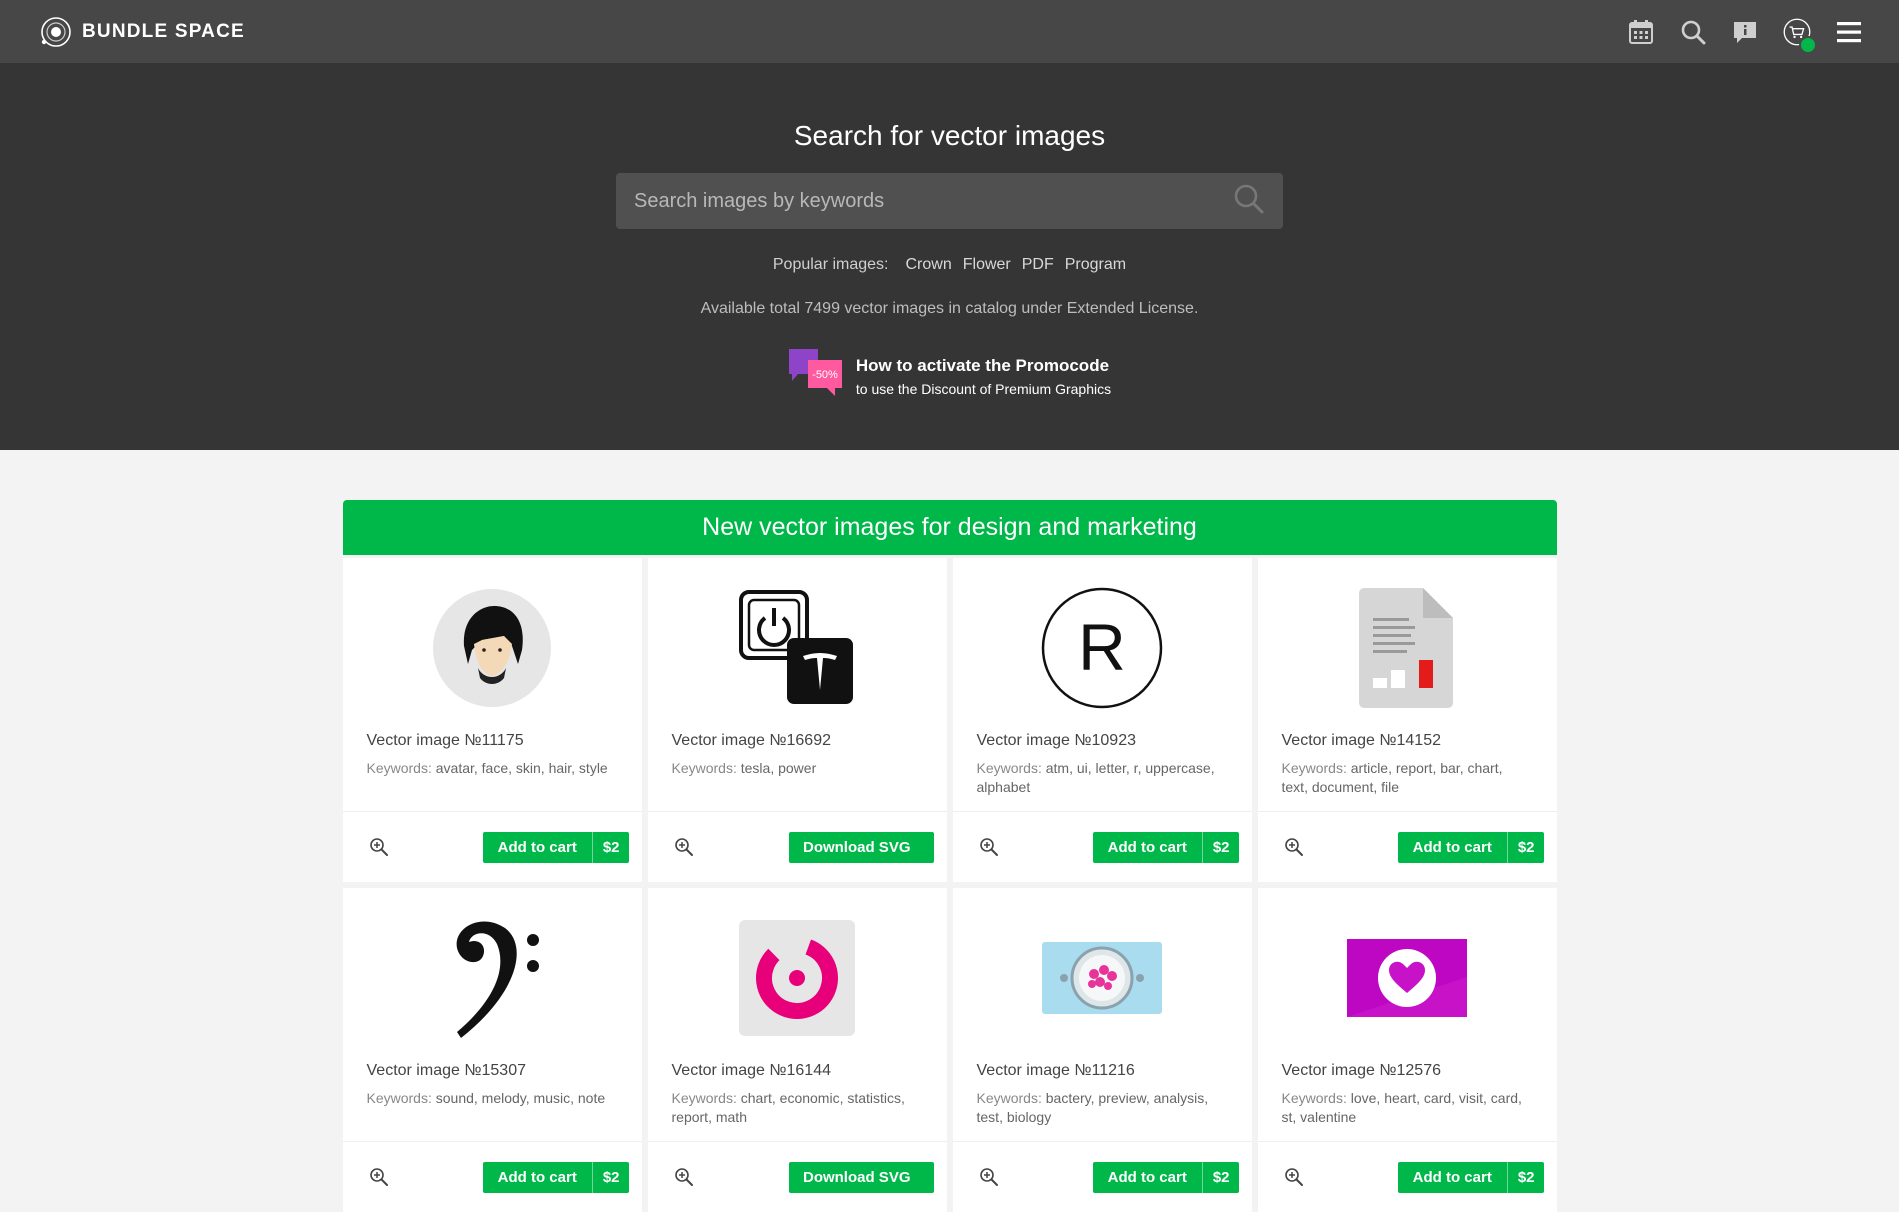 The height and width of the screenshot is (1212, 1899). I want to click on document-chart-icon, so click(1406, 648).